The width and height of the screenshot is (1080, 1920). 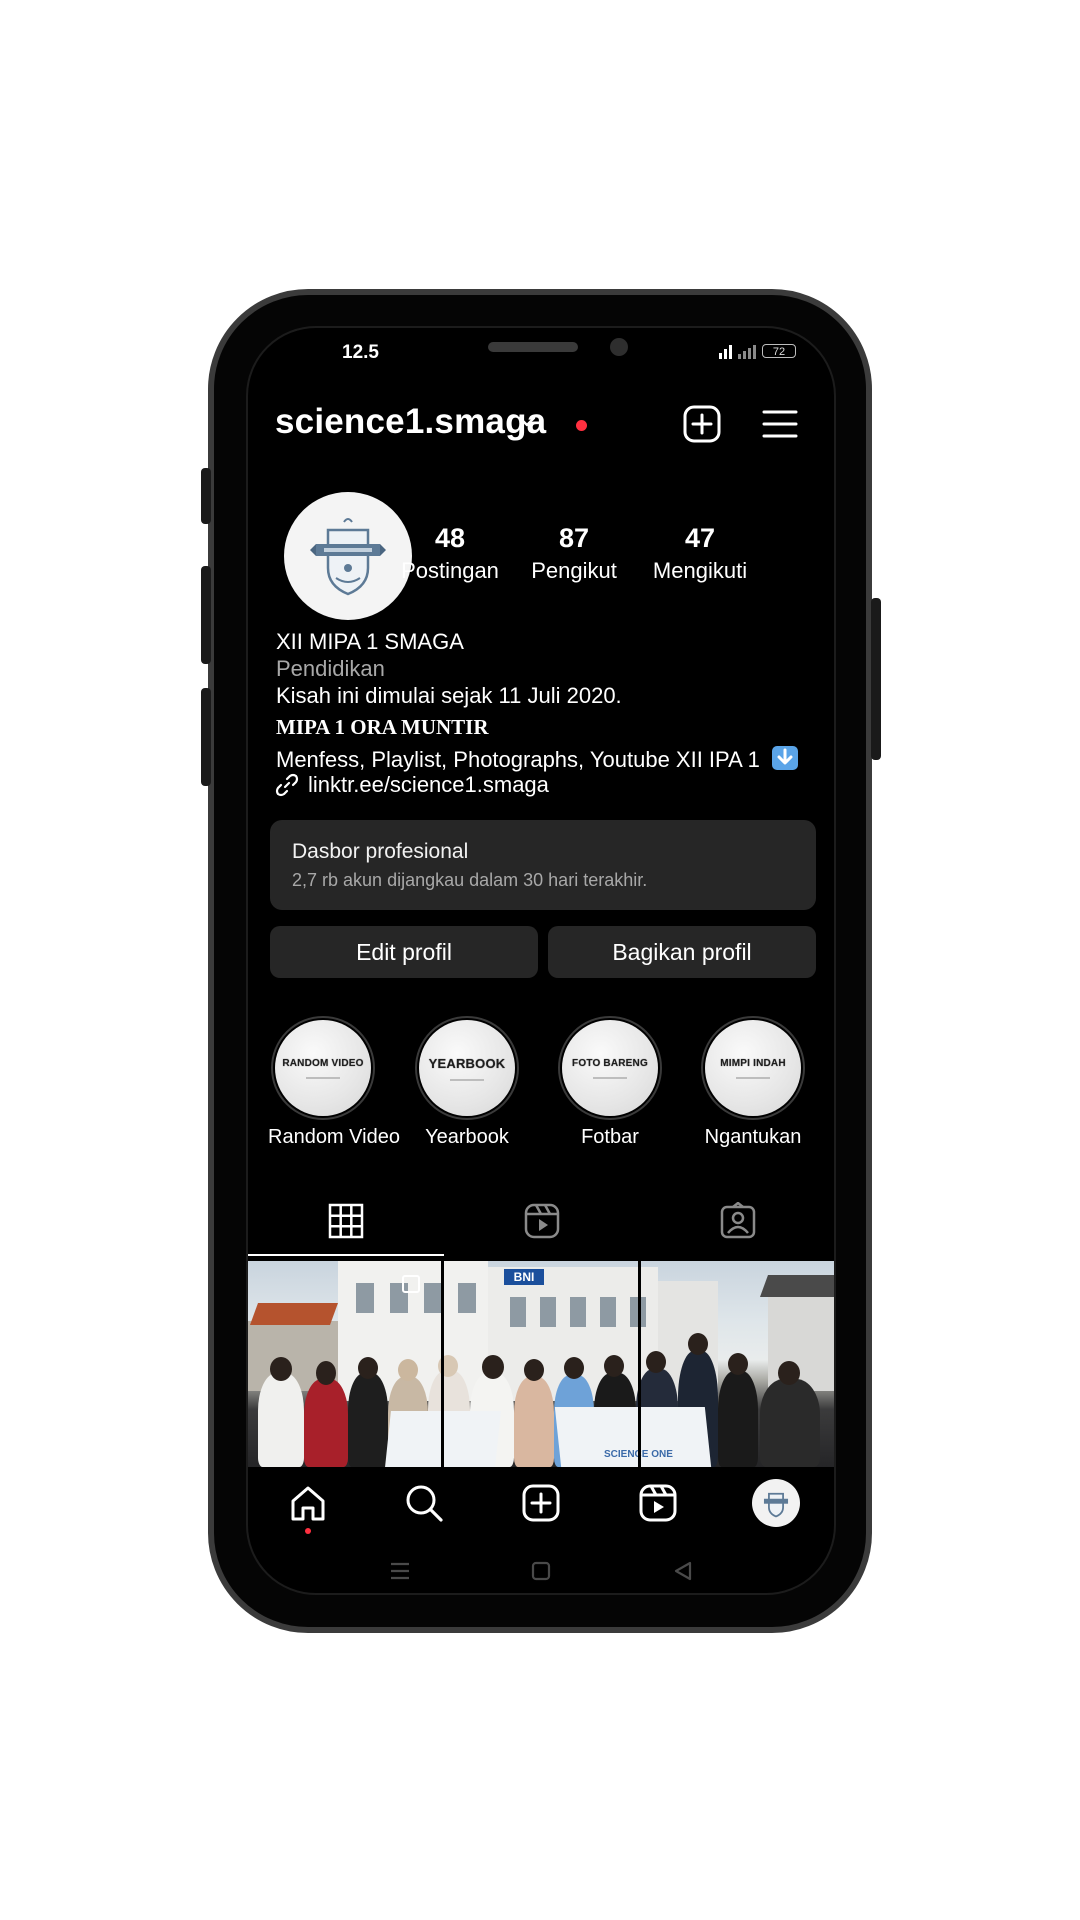 What do you see at coordinates (467, 1137) in the screenshot?
I see `highlight-label: Yearbook` at bounding box center [467, 1137].